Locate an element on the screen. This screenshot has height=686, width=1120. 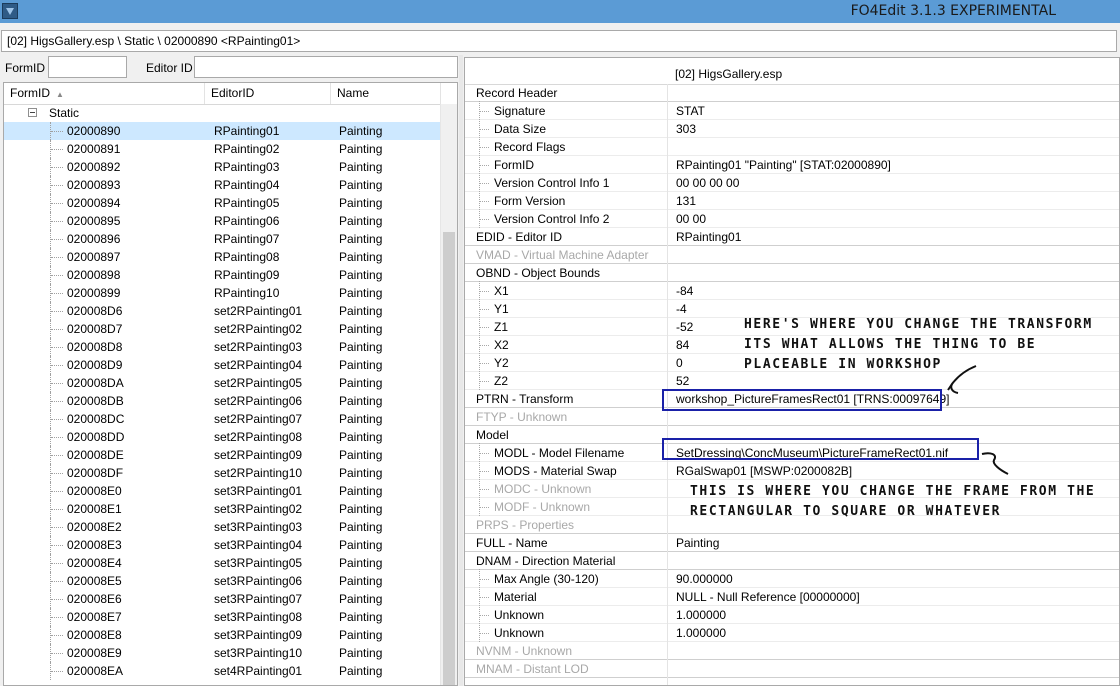
field-value: RPainting01 "Painting" [STAT:02000890] is located at coordinates (783, 165).